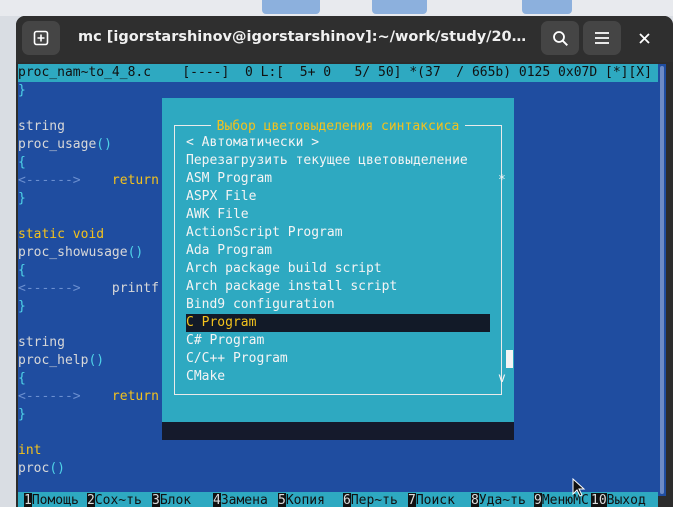 The height and width of the screenshot is (507, 673). What do you see at coordinates (347, 500) in the screenshot?
I see `fkey-number: 6` at bounding box center [347, 500].